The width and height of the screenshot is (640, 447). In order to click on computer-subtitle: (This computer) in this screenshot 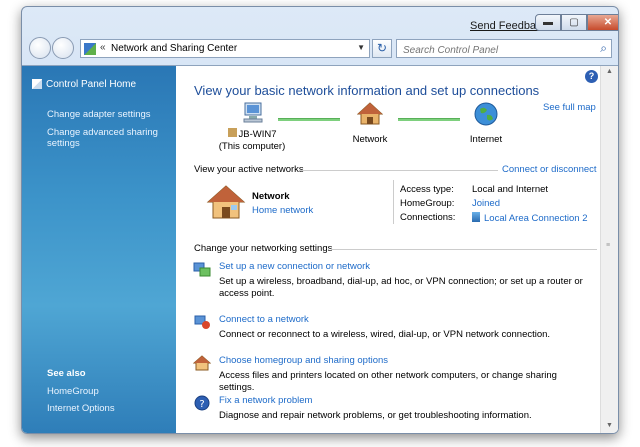, I will do `click(252, 146)`.